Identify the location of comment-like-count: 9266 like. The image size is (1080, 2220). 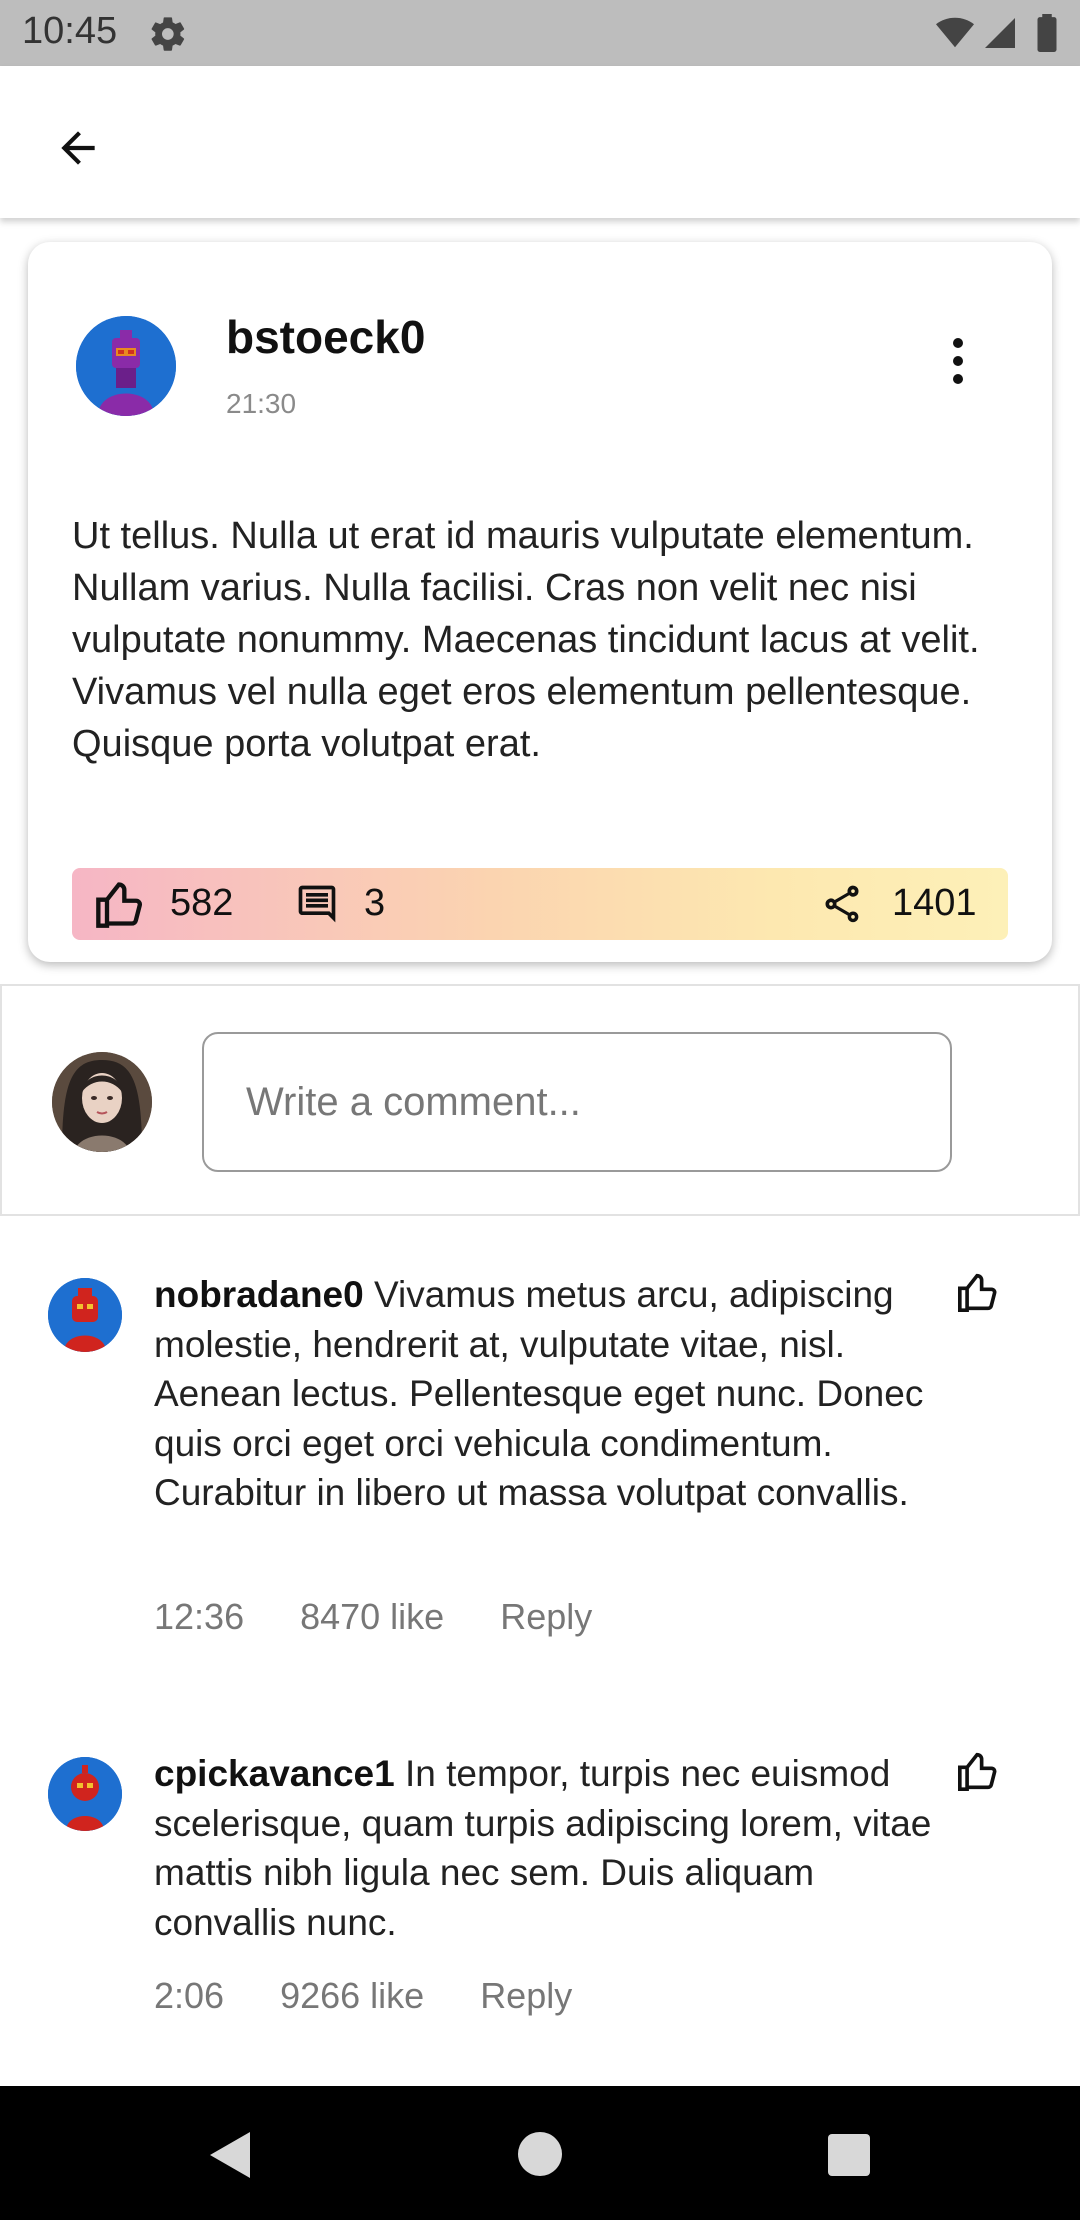
(352, 1995).